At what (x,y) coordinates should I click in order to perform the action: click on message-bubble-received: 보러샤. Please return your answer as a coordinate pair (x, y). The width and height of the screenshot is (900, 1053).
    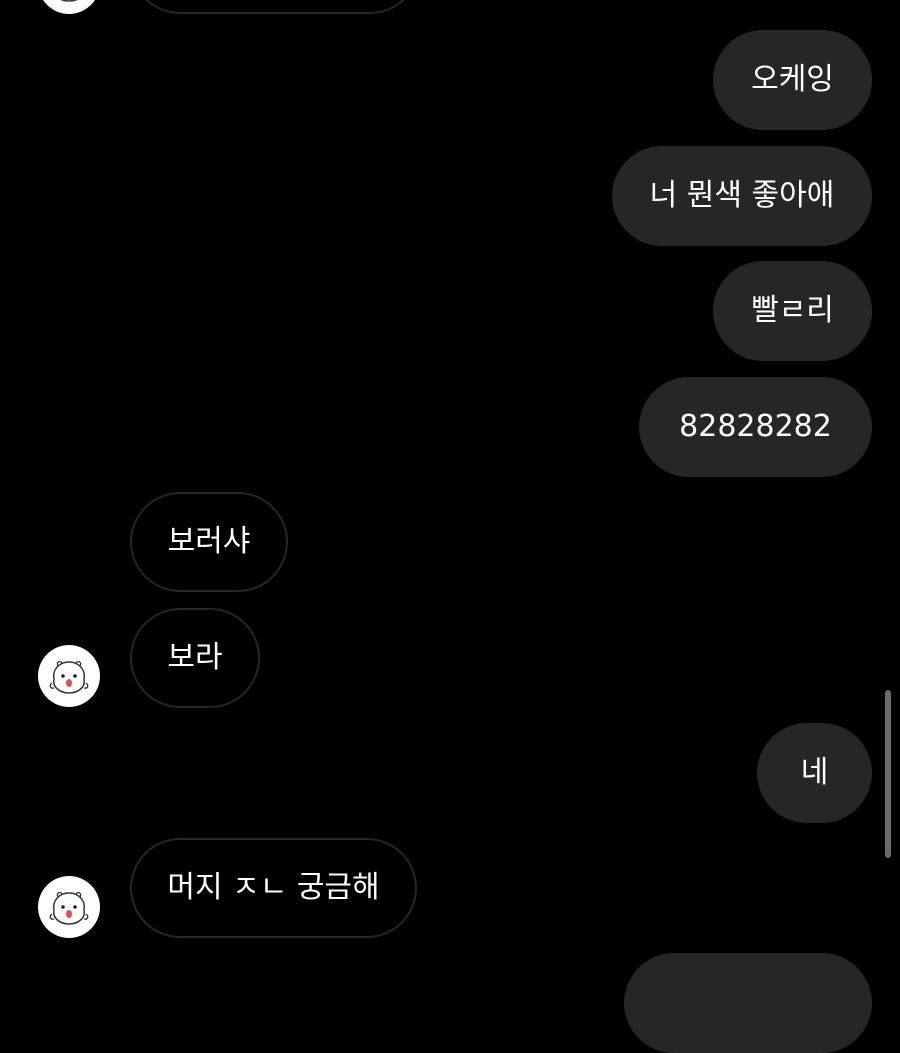
    Looking at the image, I should click on (209, 542).